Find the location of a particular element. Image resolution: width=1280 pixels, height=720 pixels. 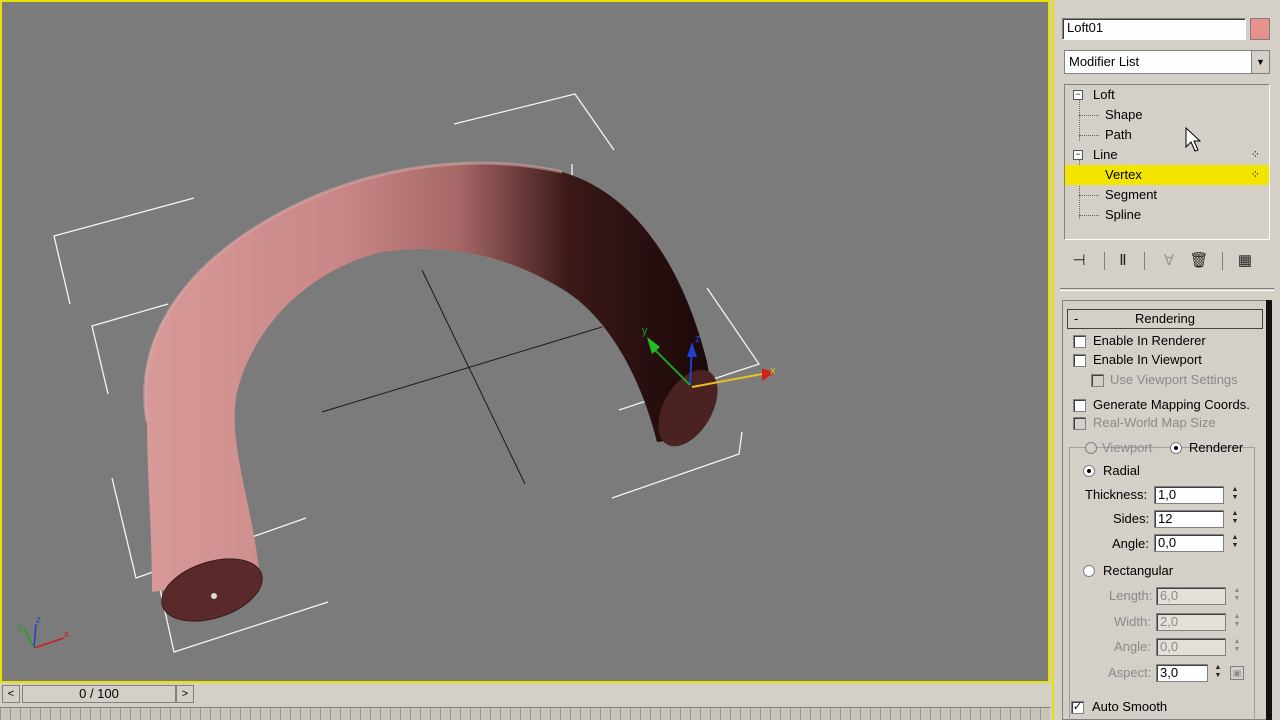

axis-x-label: x is located at coordinates (66, 634).